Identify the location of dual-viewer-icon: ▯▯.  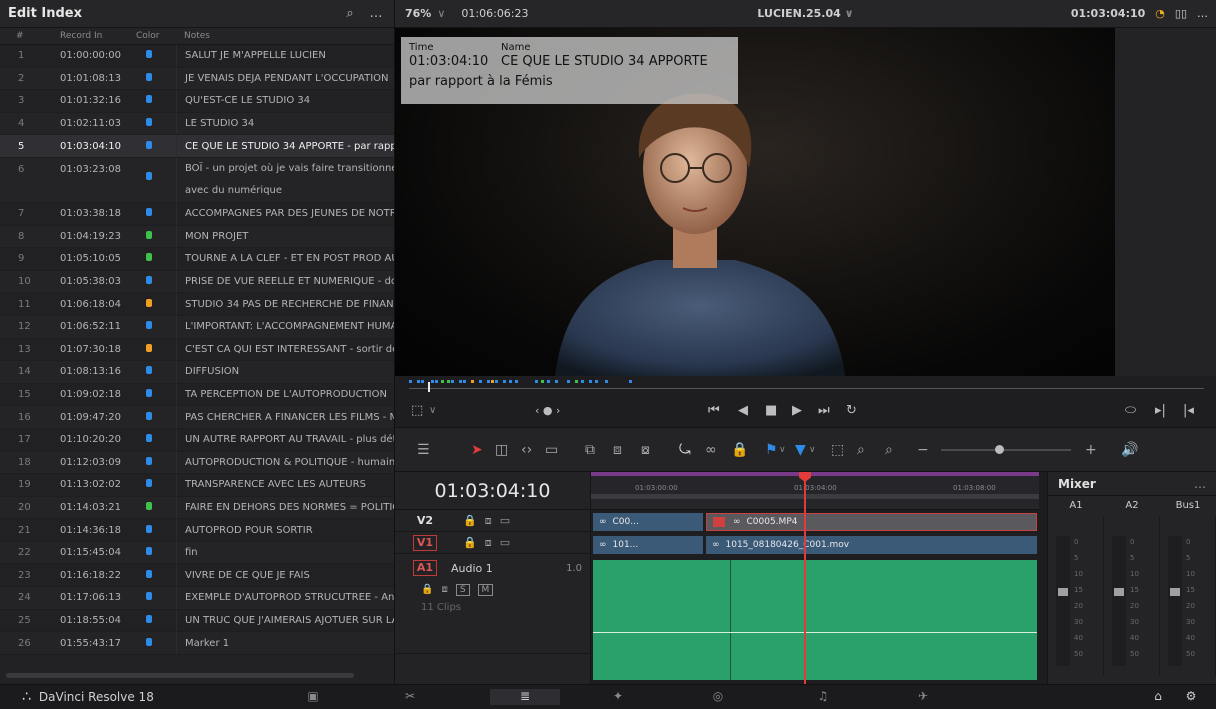
(1181, 13).